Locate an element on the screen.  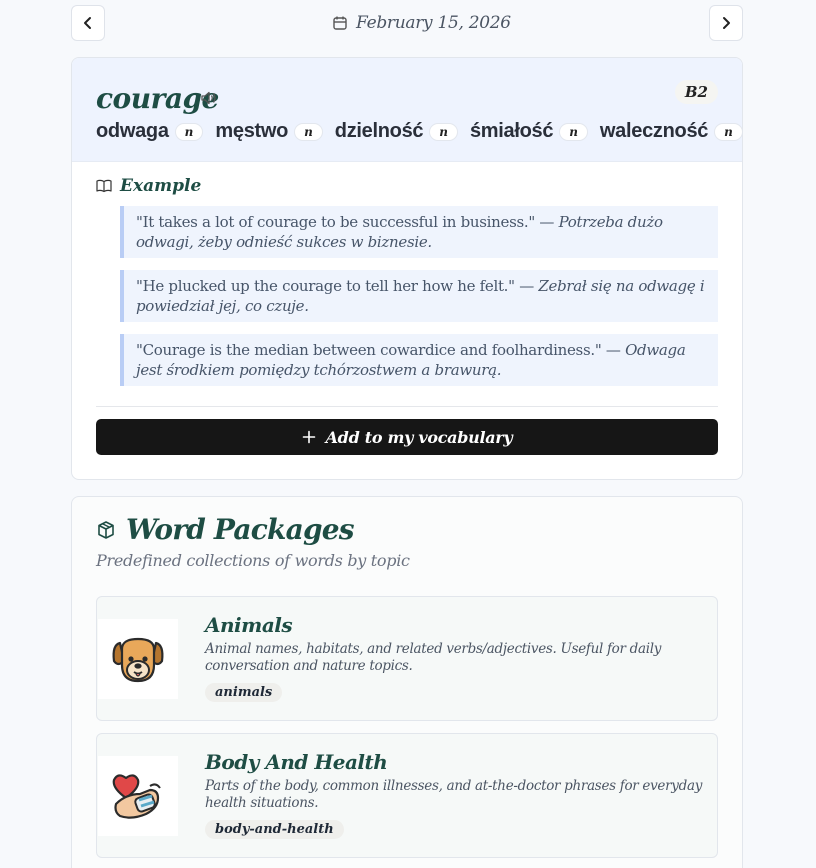
date-display: February 15, 2026 is located at coordinates (421, 23).